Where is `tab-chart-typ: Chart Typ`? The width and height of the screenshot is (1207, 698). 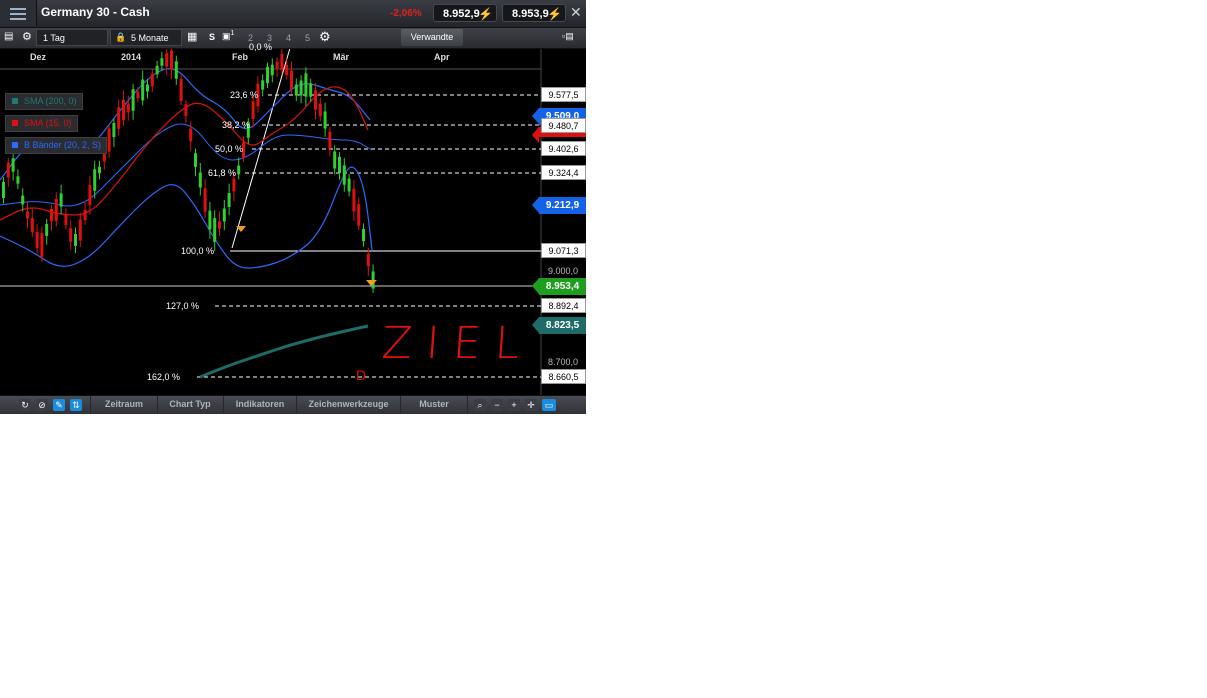
tab-chart-typ: Chart Typ is located at coordinates (190, 405).